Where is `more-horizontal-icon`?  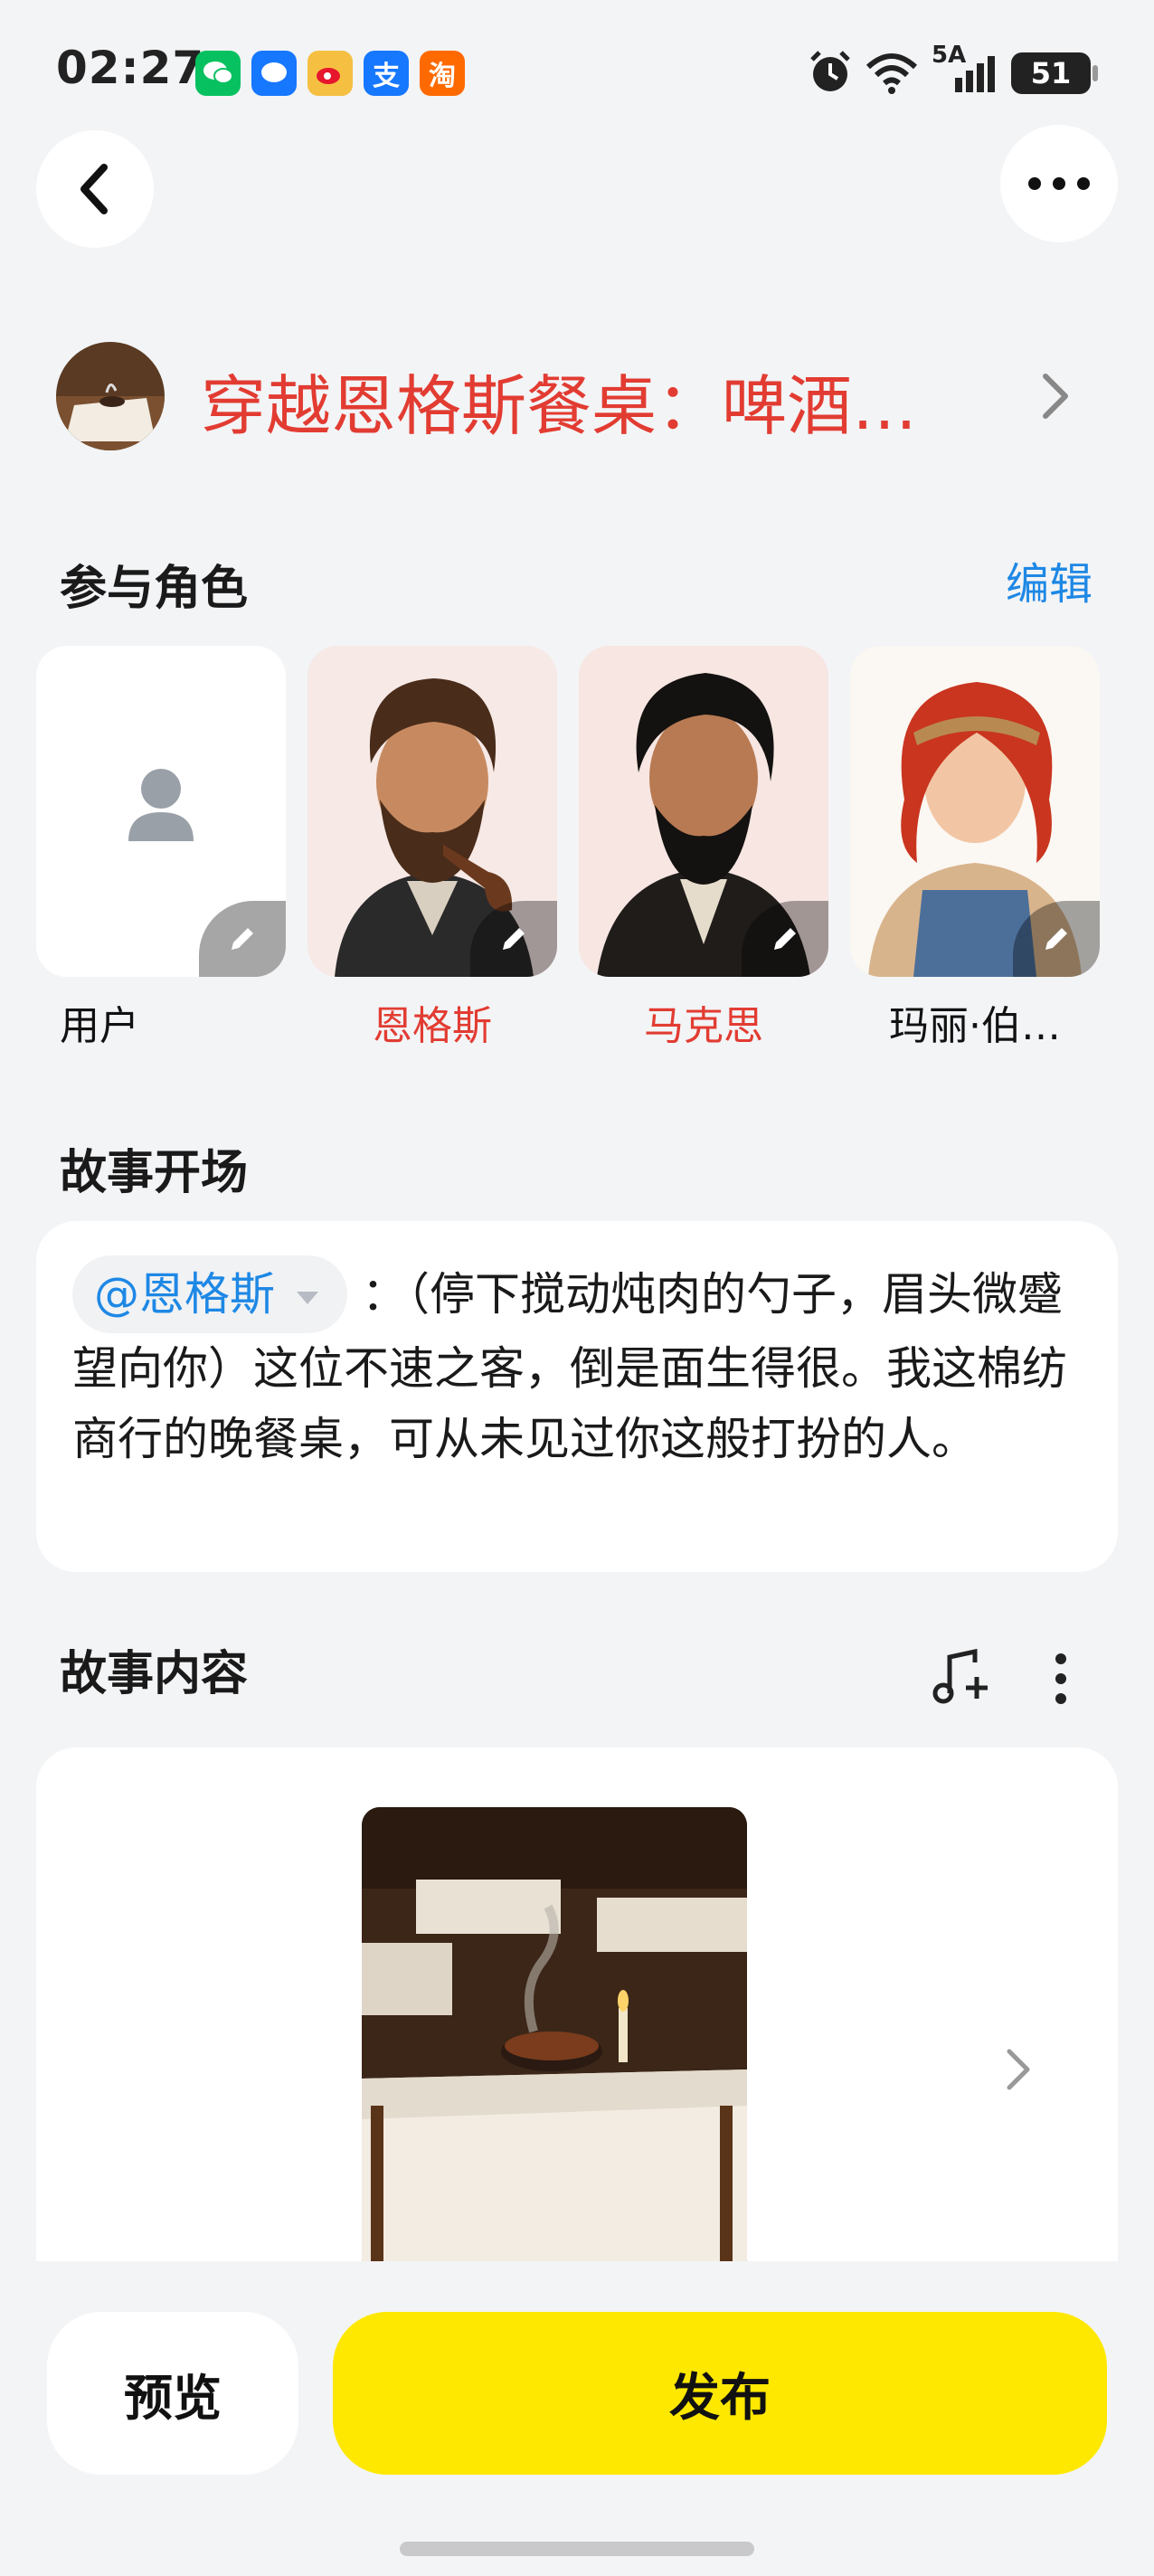 more-horizontal-icon is located at coordinates (1059, 184).